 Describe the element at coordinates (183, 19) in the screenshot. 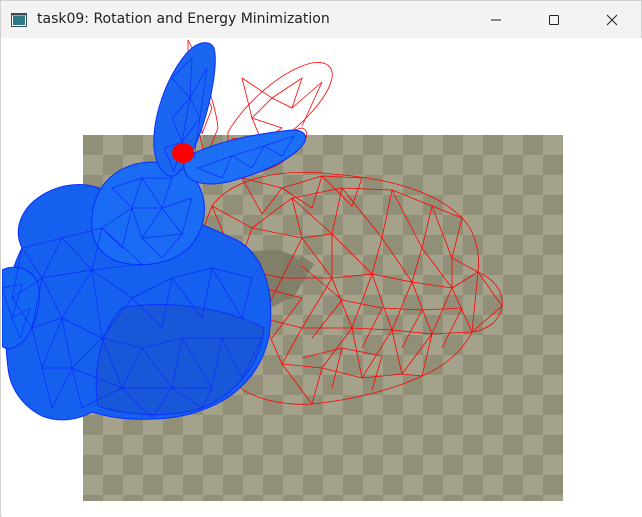

I see `window-title: task09: Rotation and Energy Minimization` at that location.